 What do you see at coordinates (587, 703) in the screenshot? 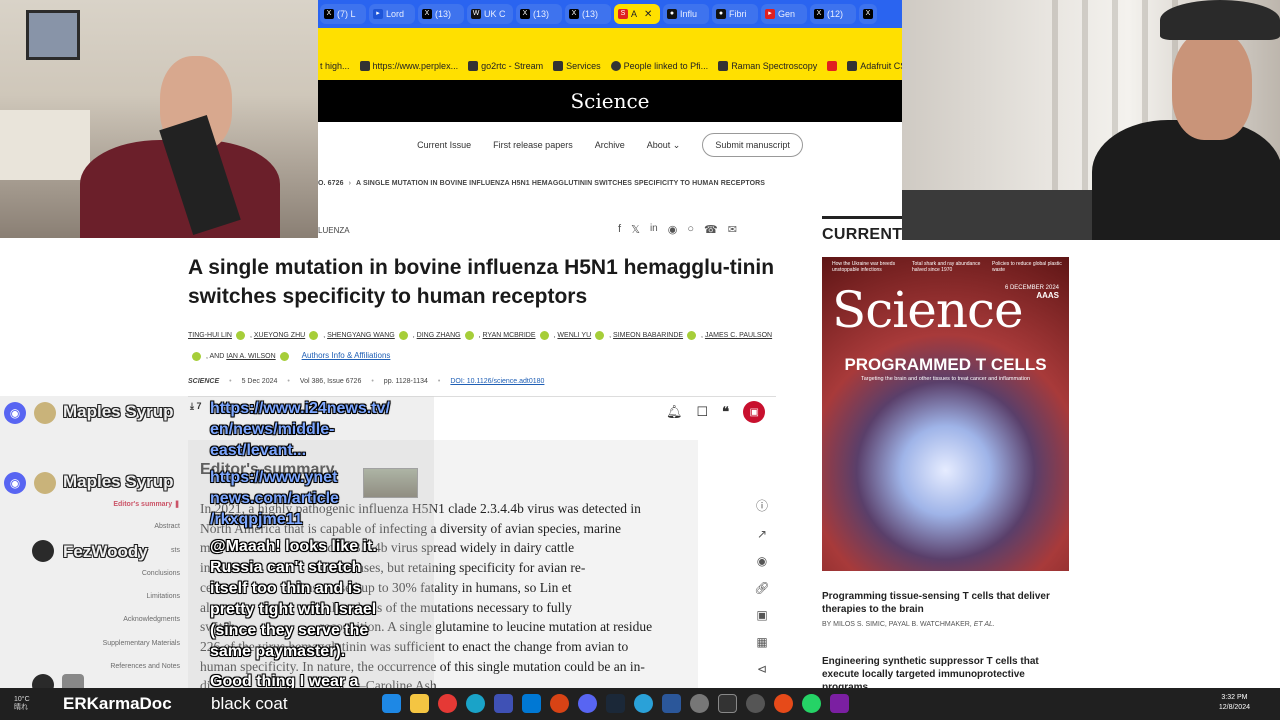
I see `discord-taskbar-icon` at bounding box center [587, 703].